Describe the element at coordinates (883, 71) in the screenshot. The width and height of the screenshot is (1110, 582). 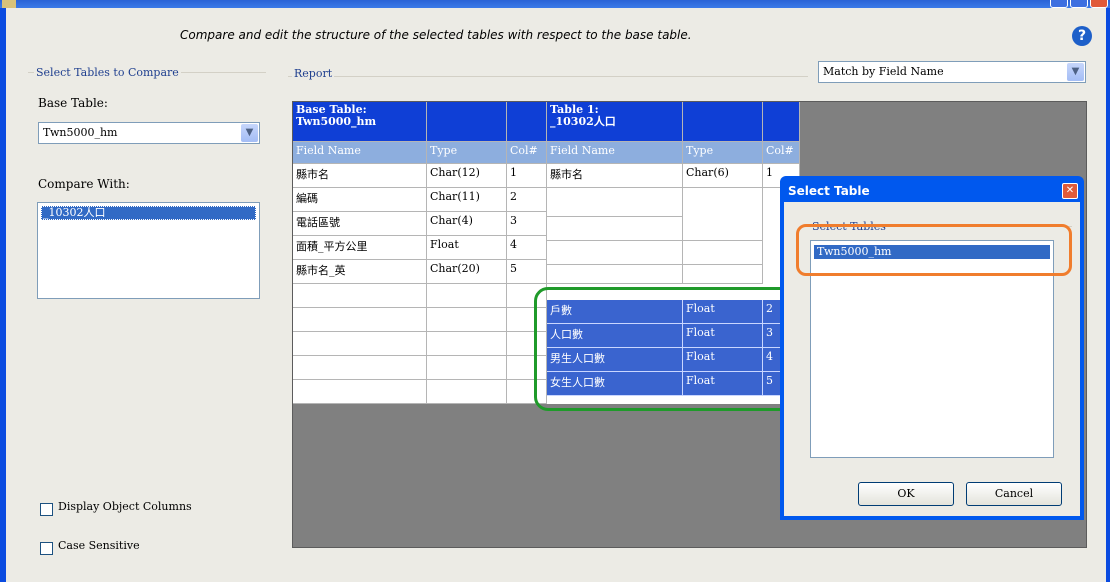
I see `match-mode-value: Match by Field Name` at that location.